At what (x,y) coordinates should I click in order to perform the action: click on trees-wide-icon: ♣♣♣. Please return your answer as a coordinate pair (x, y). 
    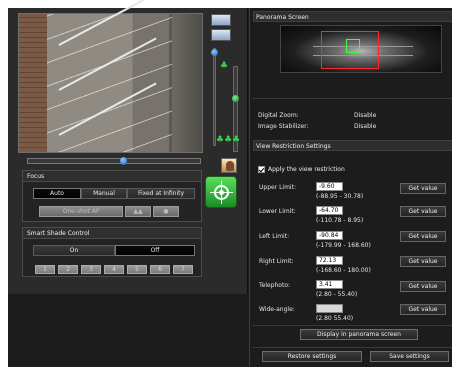
    Looking at the image, I should click on (228, 140).